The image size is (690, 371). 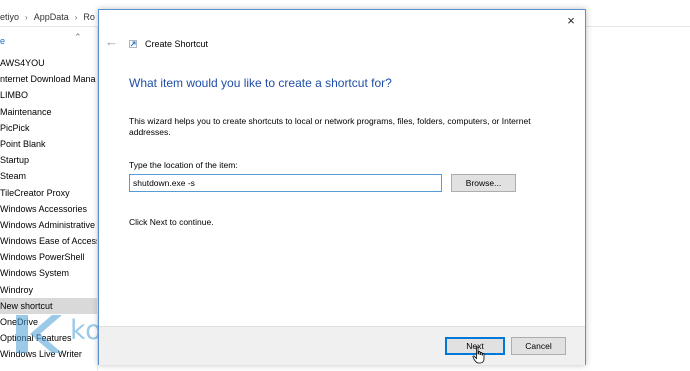 I want to click on mouse-cursor-icon, so click(x=478, y=355).